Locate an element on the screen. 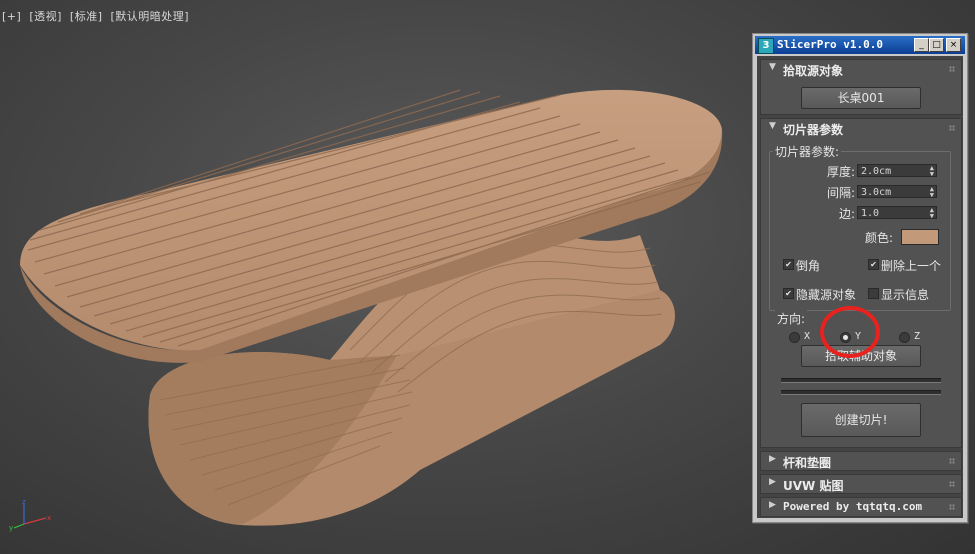 This screenshot has width=975, height=554. delete-prev-checkbox: ✔ is located at coordinates (873, 264).